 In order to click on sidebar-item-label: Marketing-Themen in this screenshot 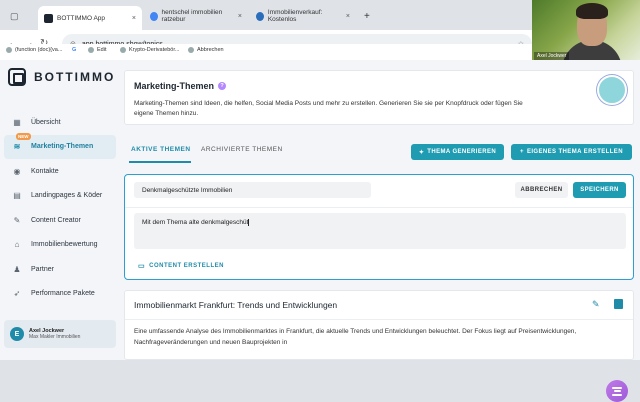, I will do `click(62, 147)`.